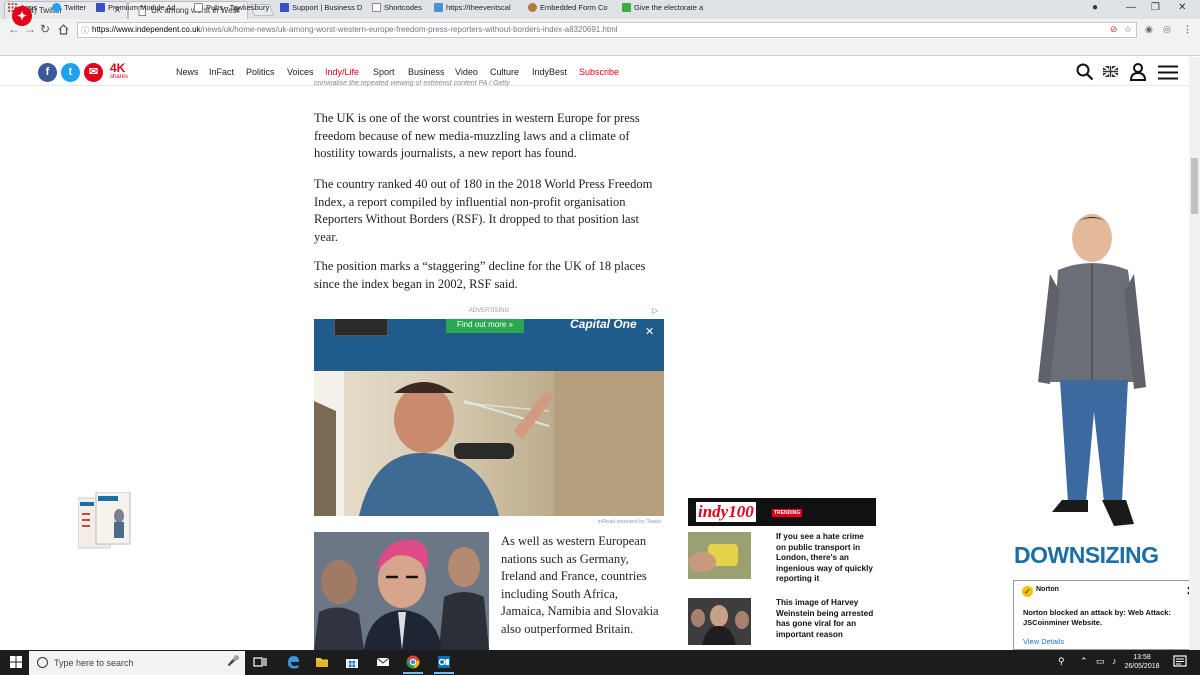 Image resolution: width=1200 pixels, height=675 pixels. What do you see at coordinates (47, 72) in the screenshot?
I see `facebook-share-icon: f` at bounding box center [47, 72].